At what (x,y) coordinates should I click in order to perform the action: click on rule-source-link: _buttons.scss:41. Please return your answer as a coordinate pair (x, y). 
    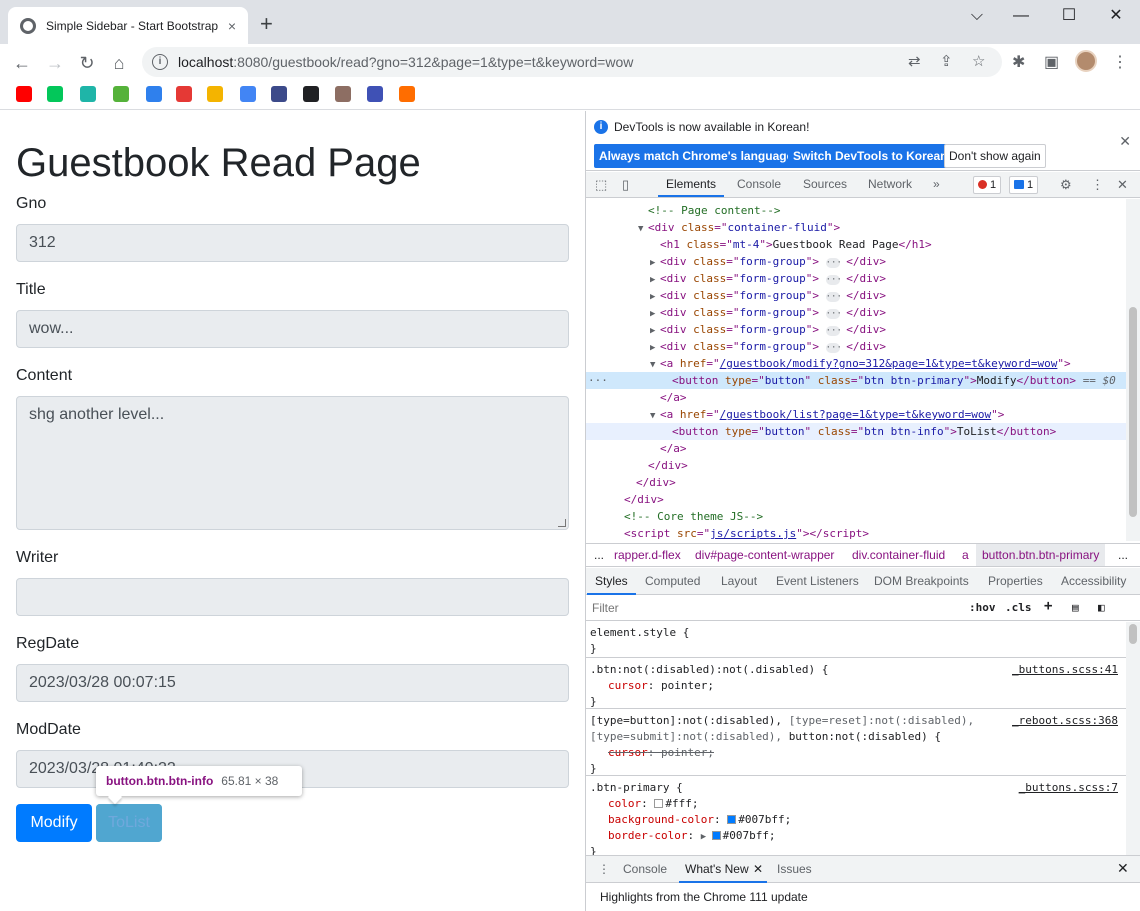
    Looking at the image, I should click on (1065, 670).